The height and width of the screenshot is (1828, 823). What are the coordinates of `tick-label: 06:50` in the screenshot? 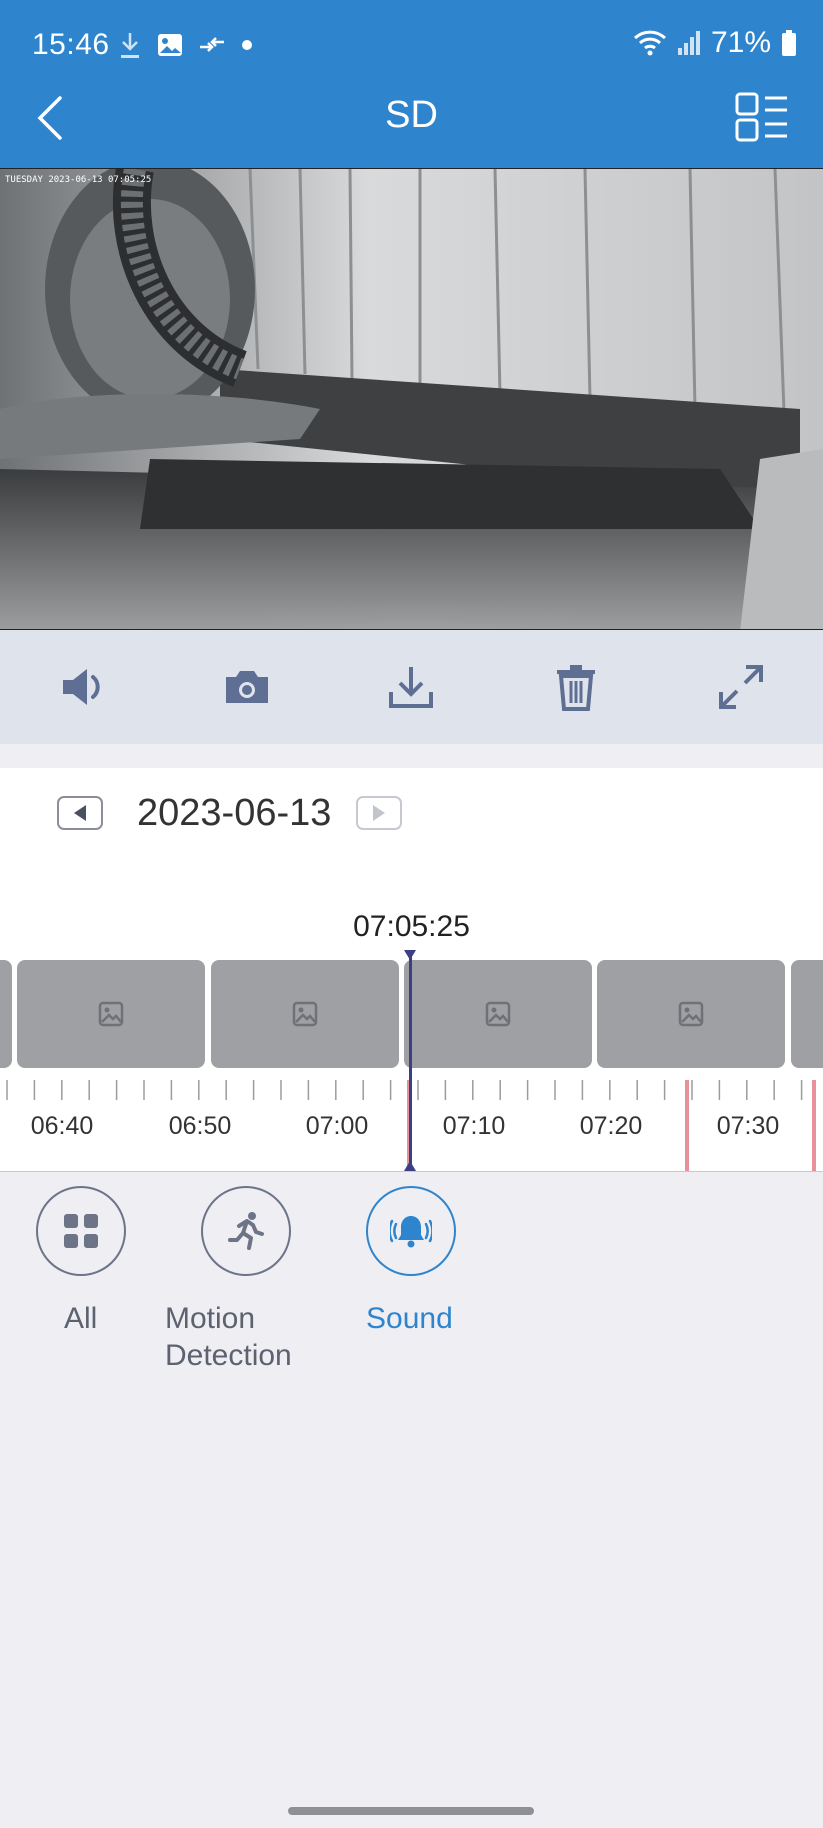 It's located at (200, 1126).